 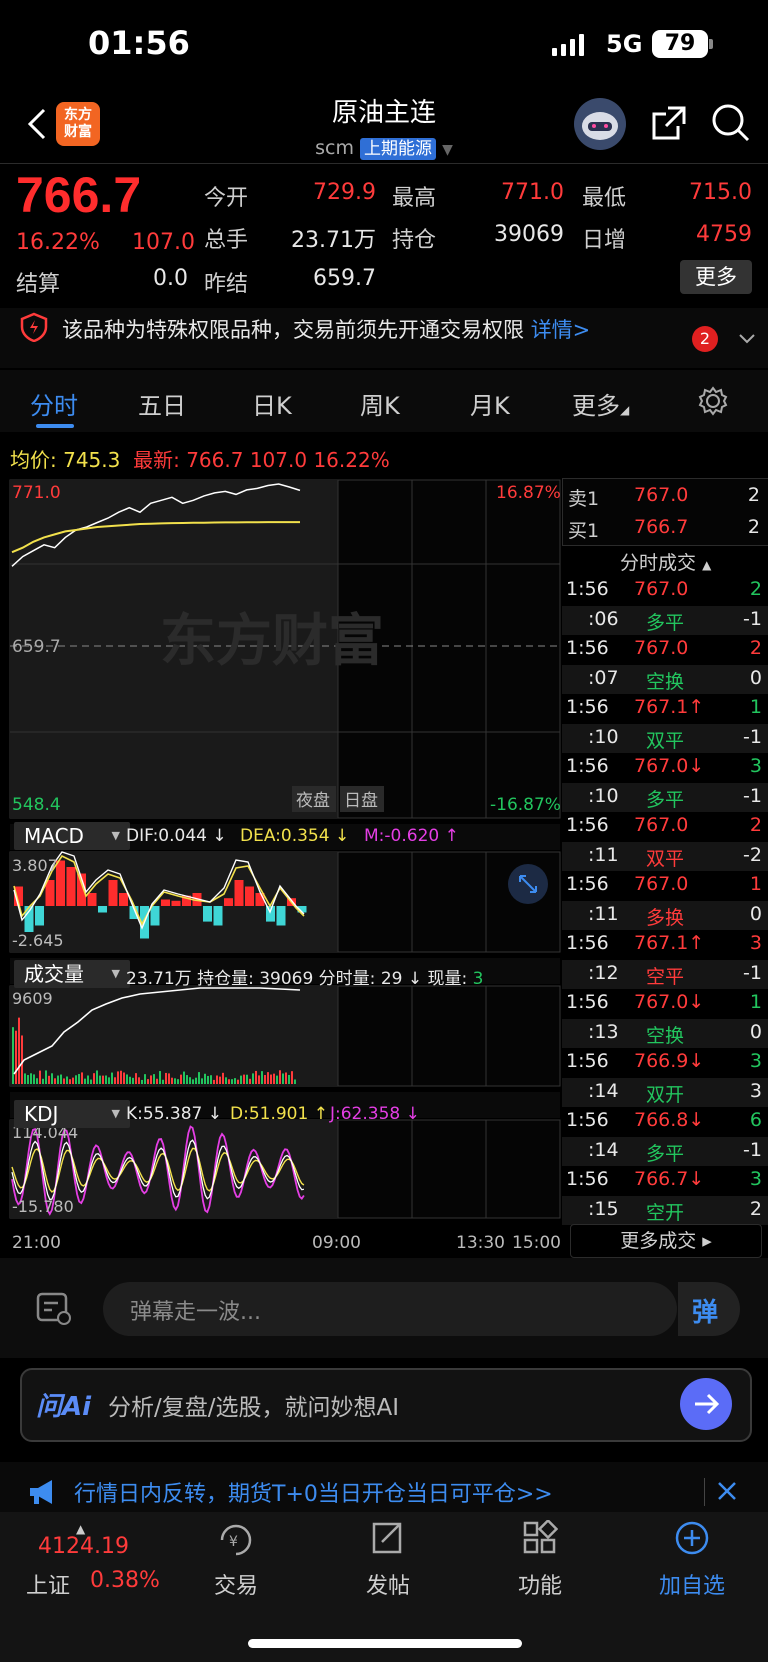 I want to click on nav-add-watchlist: 加自选, so click(x=692, y=1584).